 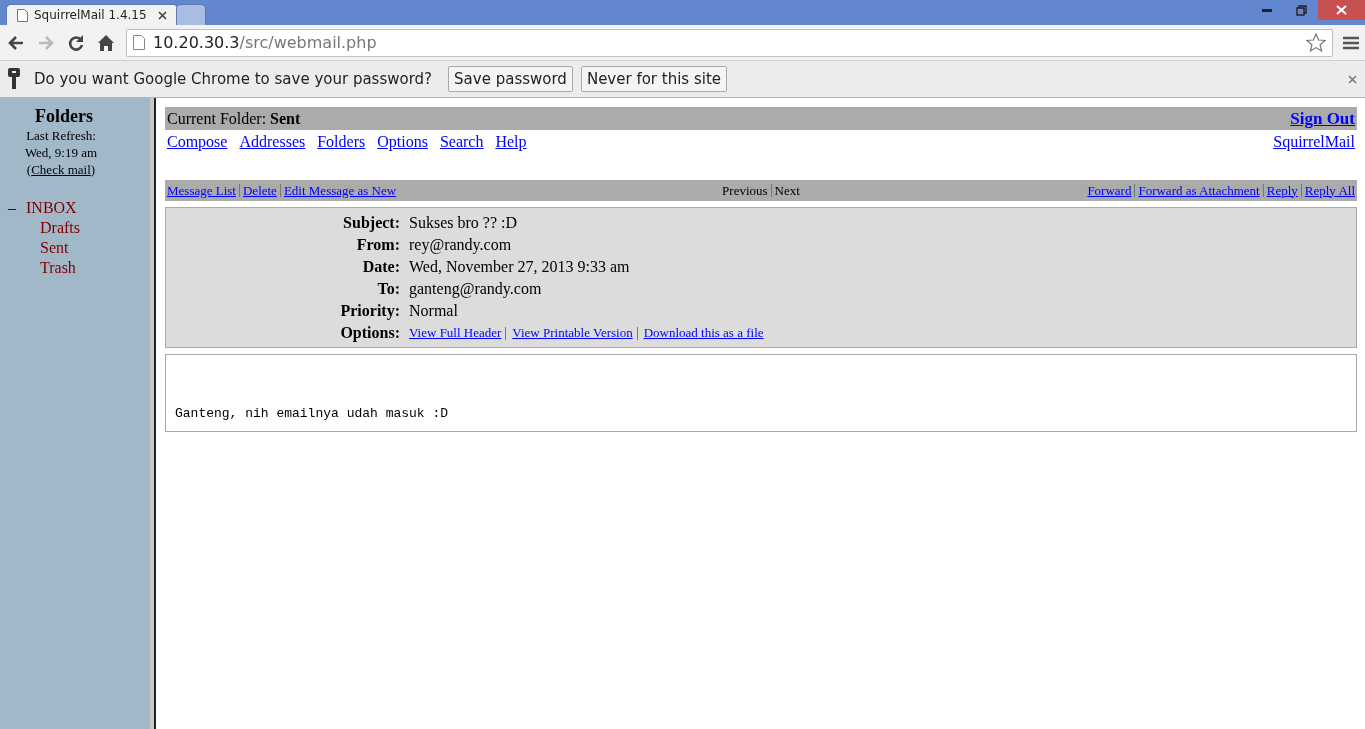 What do you see at coordinates (1267, 10) in the screenshot?
I see `minimize-icon` at bounding box center [1267, 10].